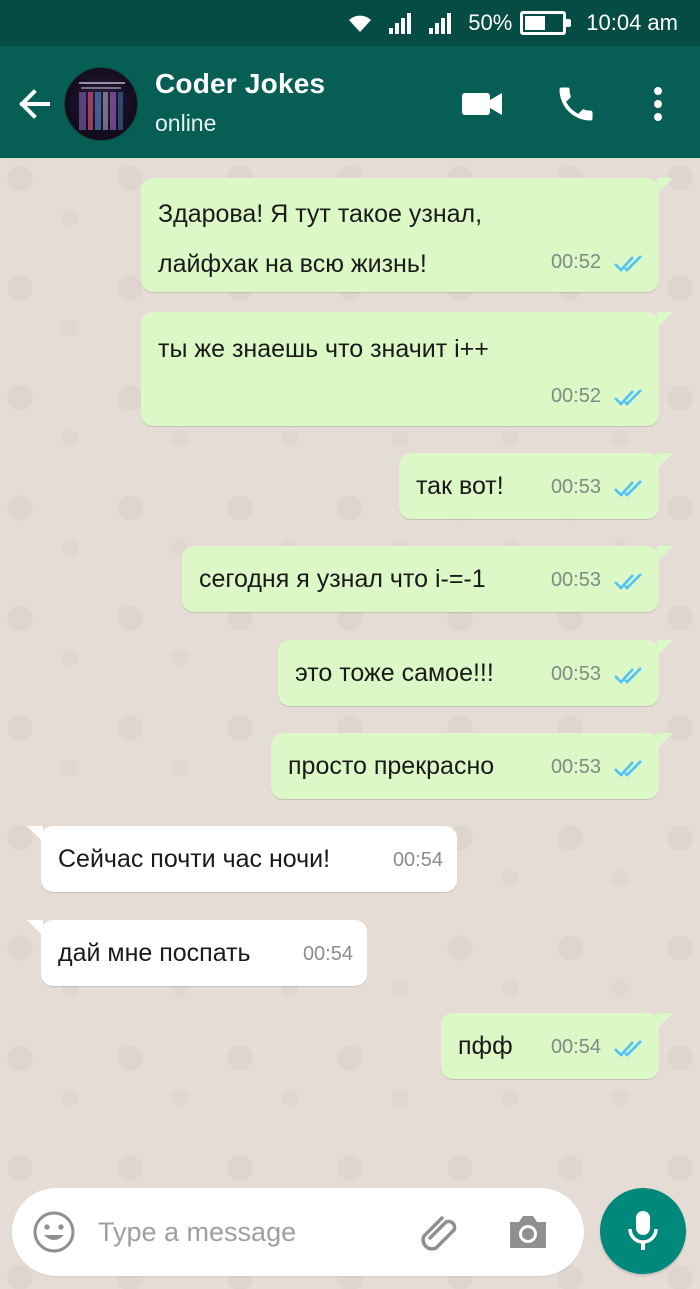  Describe the element at coordinates (394, 673) in the screenshot. I see `message-text: это тоже самое!!!` at that location.